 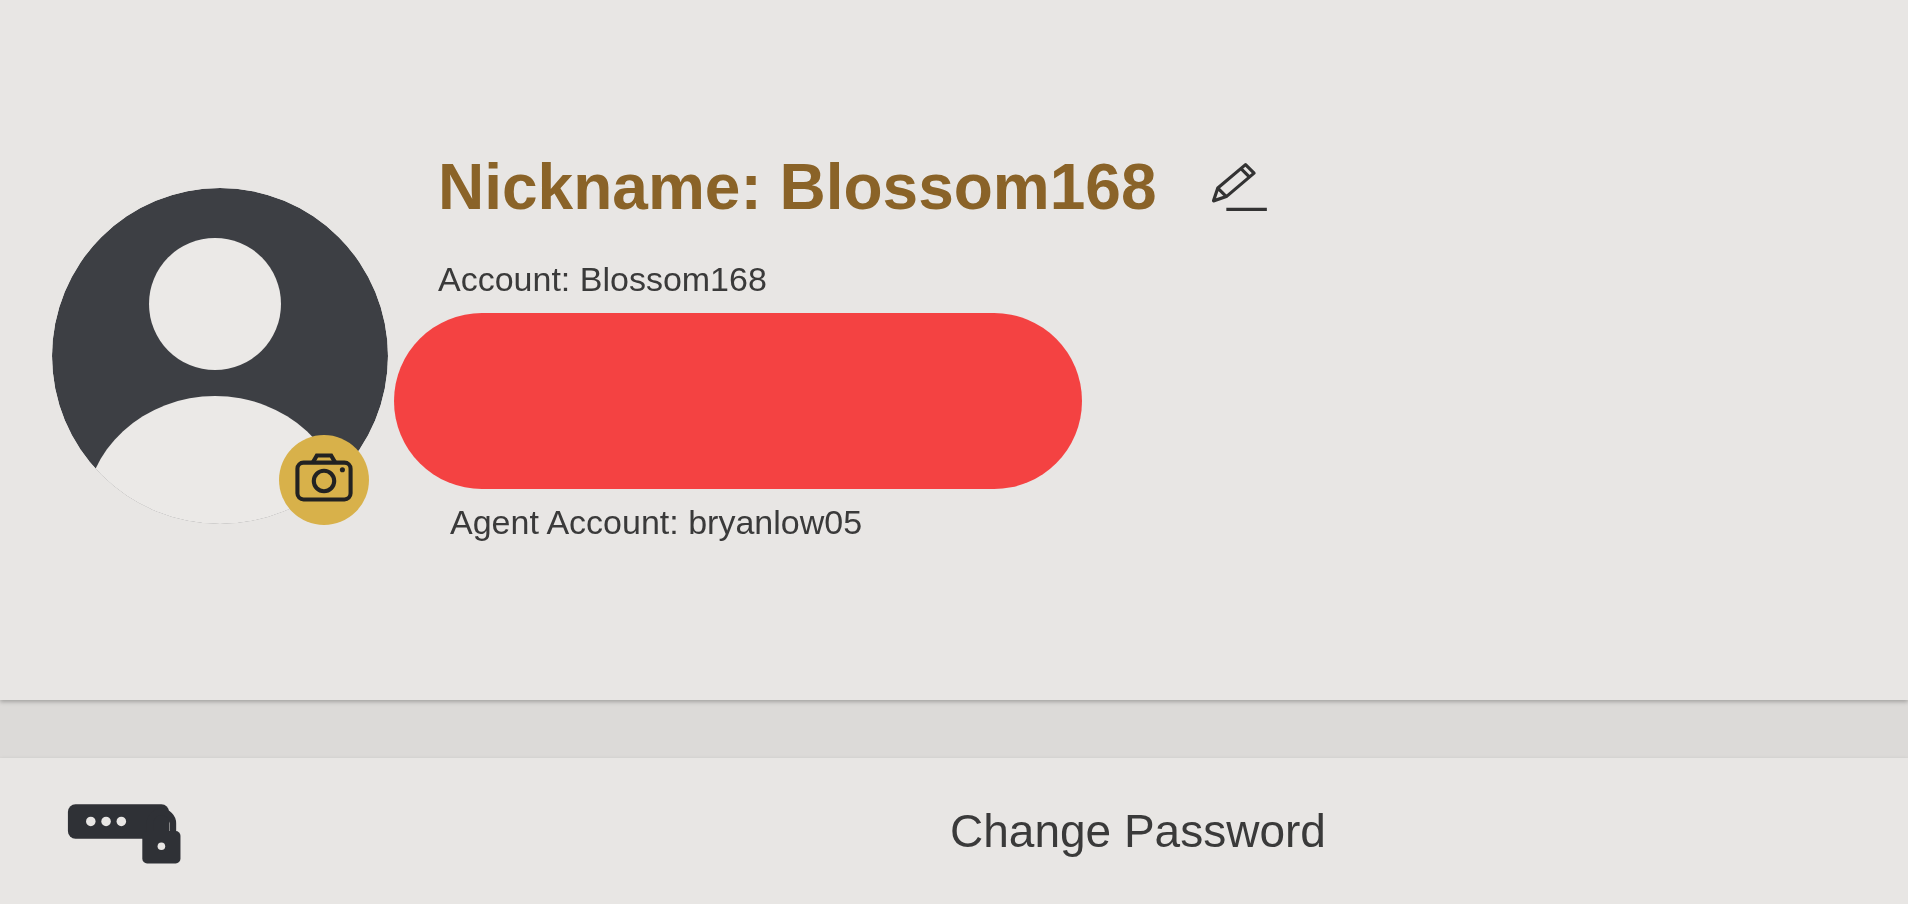 I want to click on account-text: Account: Blossom168, so click(x=603, y=279).